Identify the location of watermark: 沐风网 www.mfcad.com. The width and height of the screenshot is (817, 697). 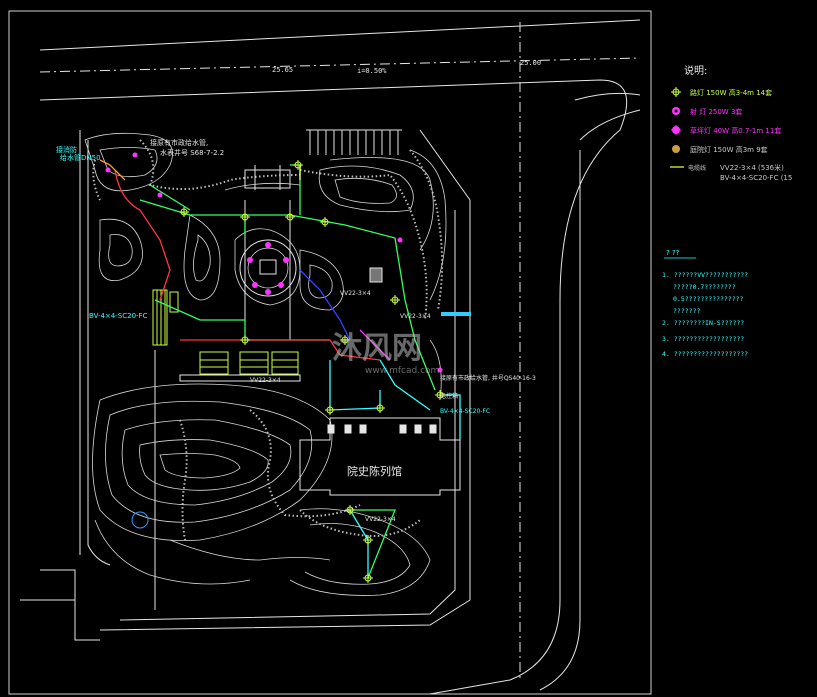
(385, 353).